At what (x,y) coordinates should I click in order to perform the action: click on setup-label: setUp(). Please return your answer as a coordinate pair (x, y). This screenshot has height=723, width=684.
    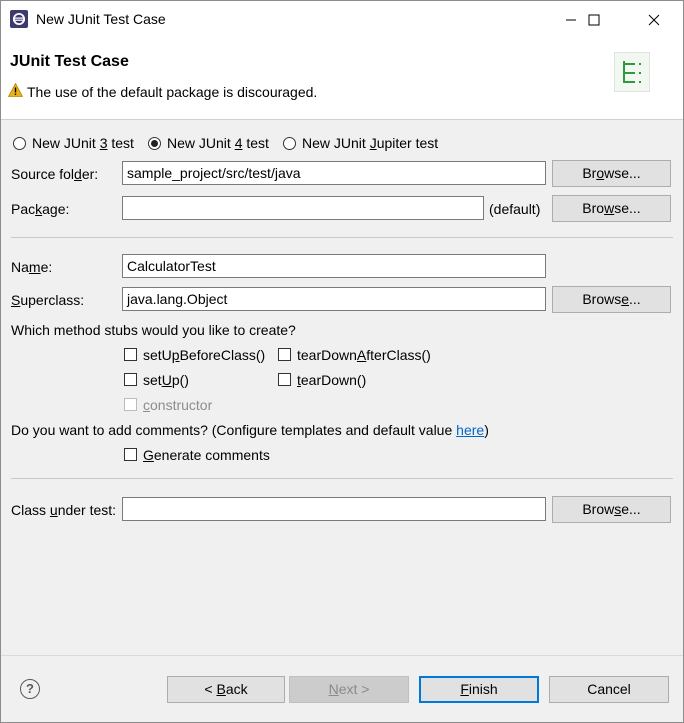
    Looking at the image, I should click on (166, 380).